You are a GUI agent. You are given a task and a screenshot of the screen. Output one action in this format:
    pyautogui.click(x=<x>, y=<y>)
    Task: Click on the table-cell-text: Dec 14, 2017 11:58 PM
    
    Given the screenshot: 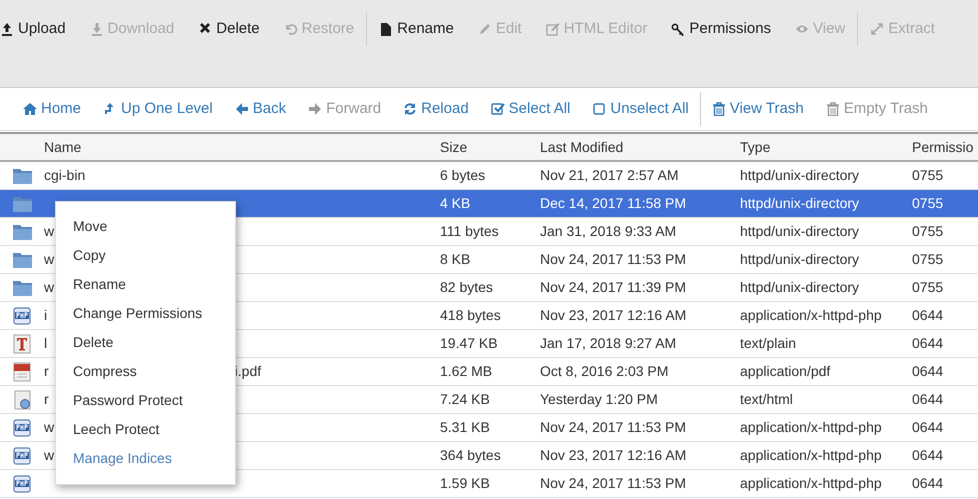 What is the action you would take?
    pyautogui.click(x=614, y=203)
    